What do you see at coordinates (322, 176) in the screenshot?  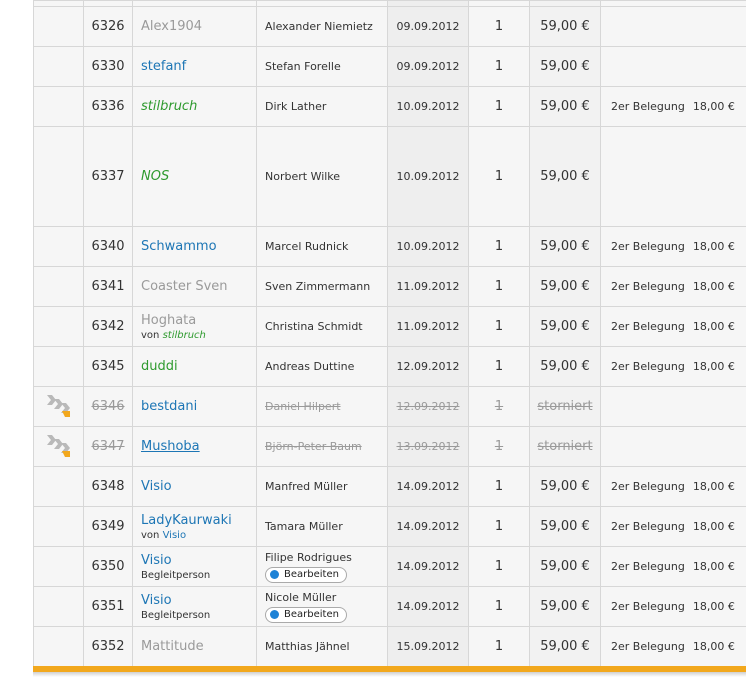 I see `participant-name: Norbert Wilke` at bounding box center [322, 176].